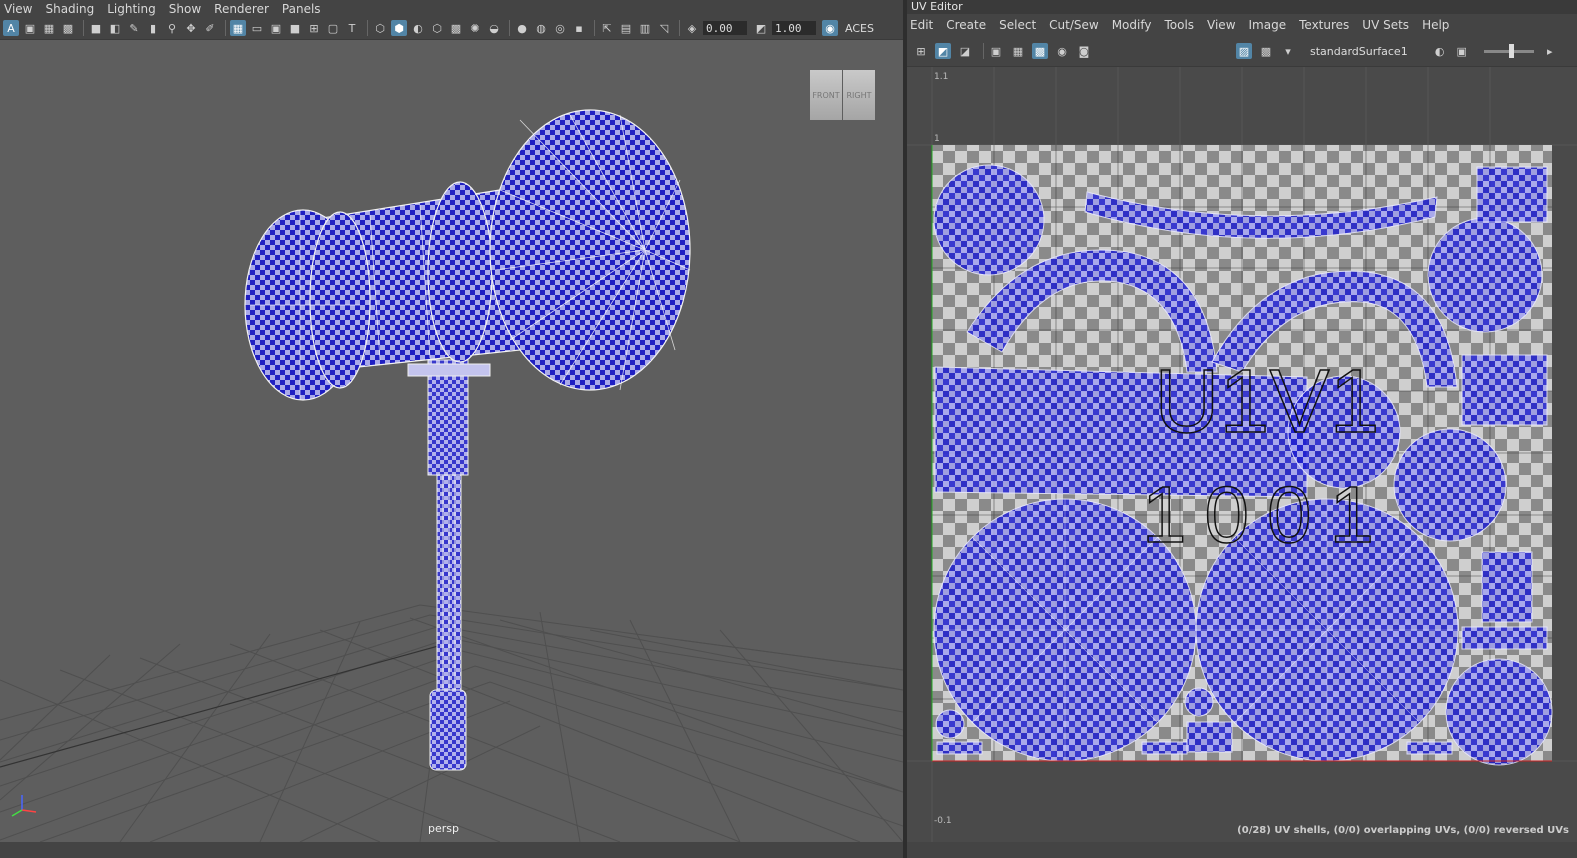  Describe the element at coordinates (996, 51) in the screenshot. I see `uv-grid-icon: ▣` at that location.